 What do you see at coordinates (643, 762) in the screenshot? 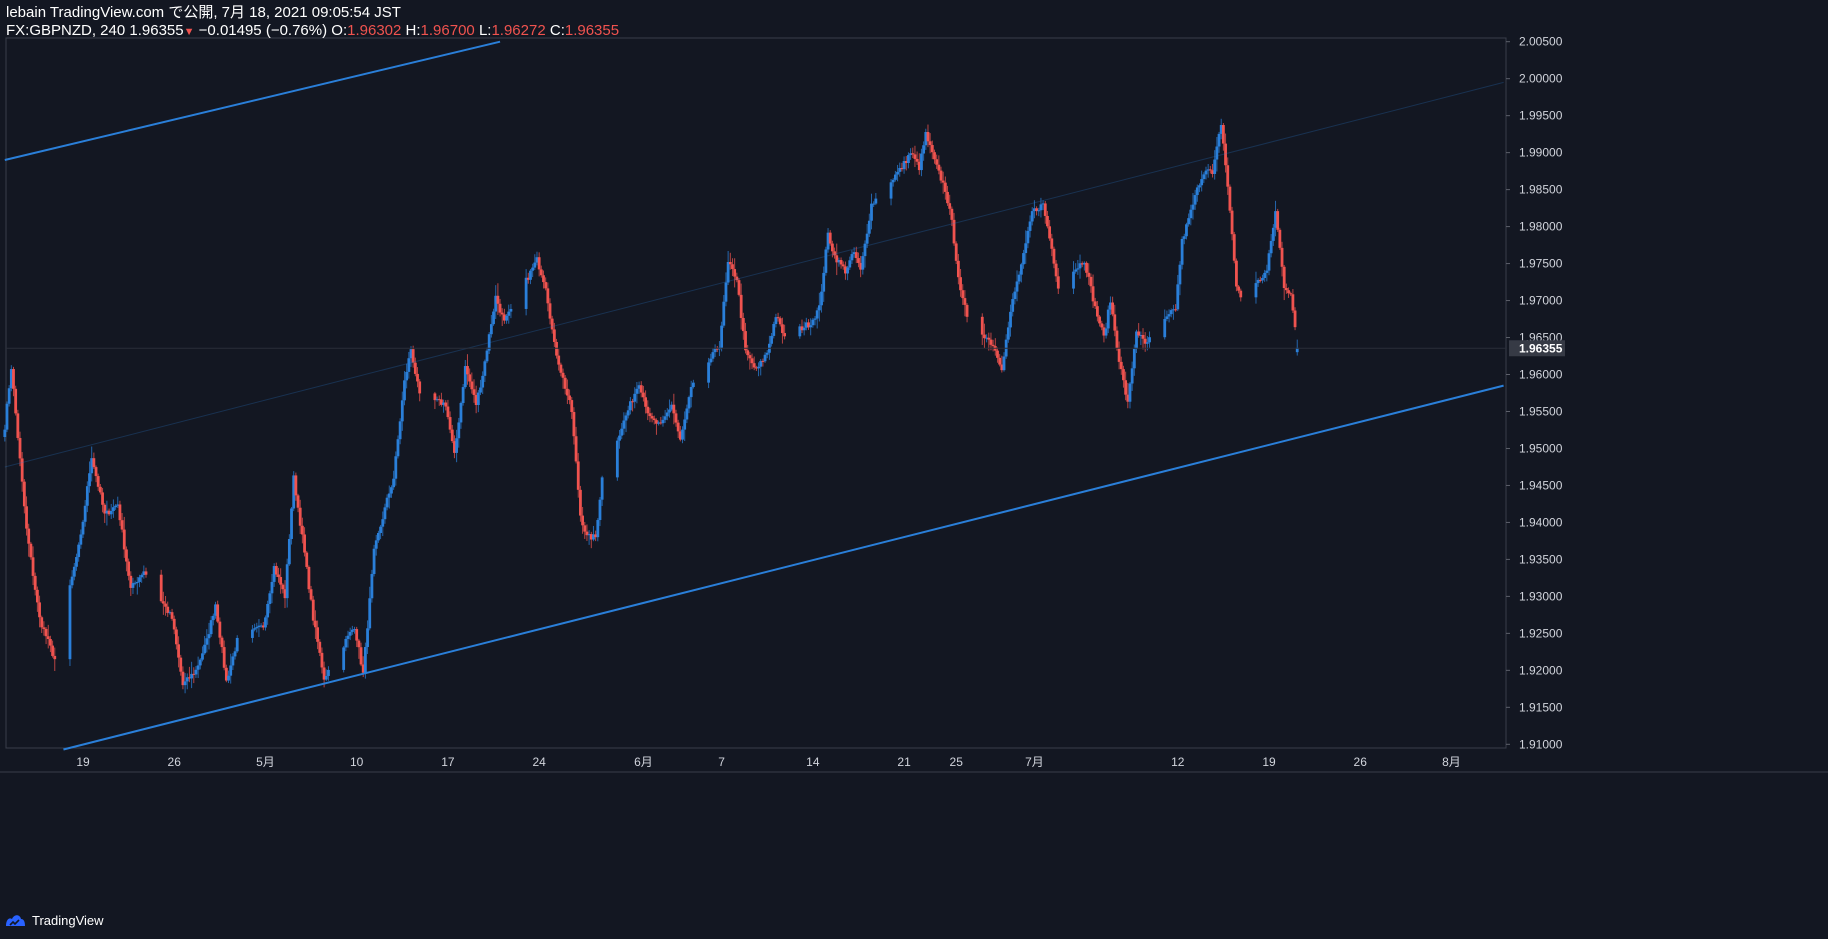
I see `x-axis-tick-label: 6月` at bounding box center [643, 762].